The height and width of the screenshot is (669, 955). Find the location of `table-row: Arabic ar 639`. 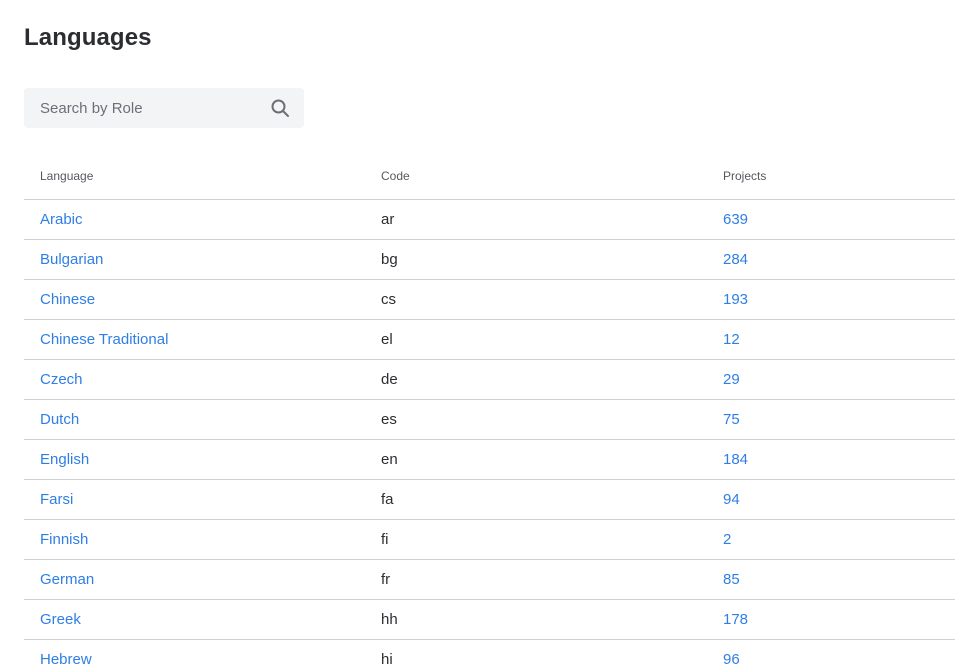

table-row: Arabic ar 639 is located at coordinates (489, 220).